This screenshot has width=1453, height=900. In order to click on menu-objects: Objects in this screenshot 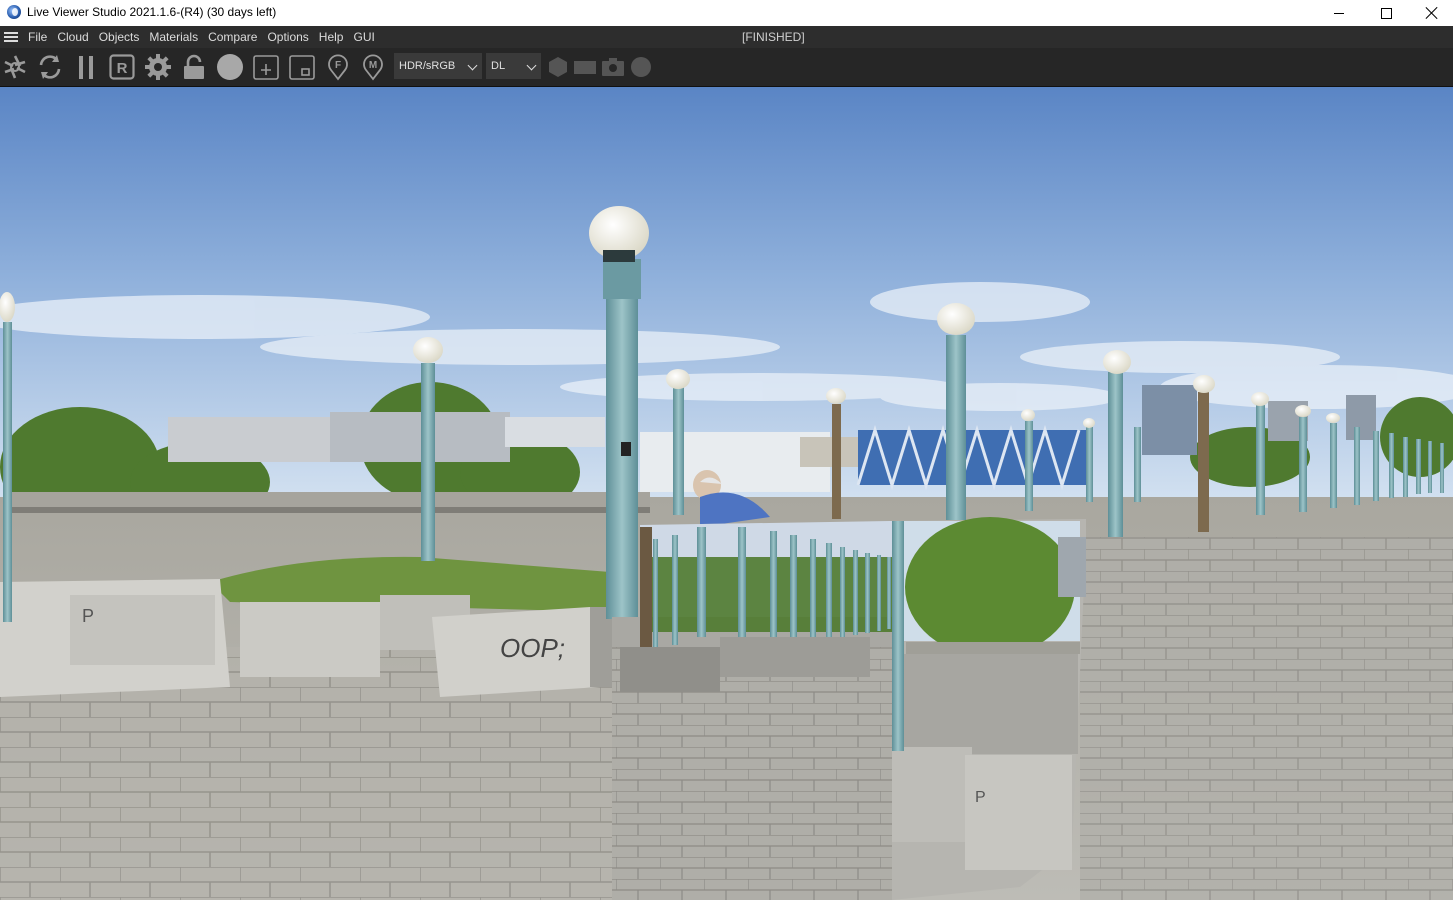, I will do `click(123, 37)`.